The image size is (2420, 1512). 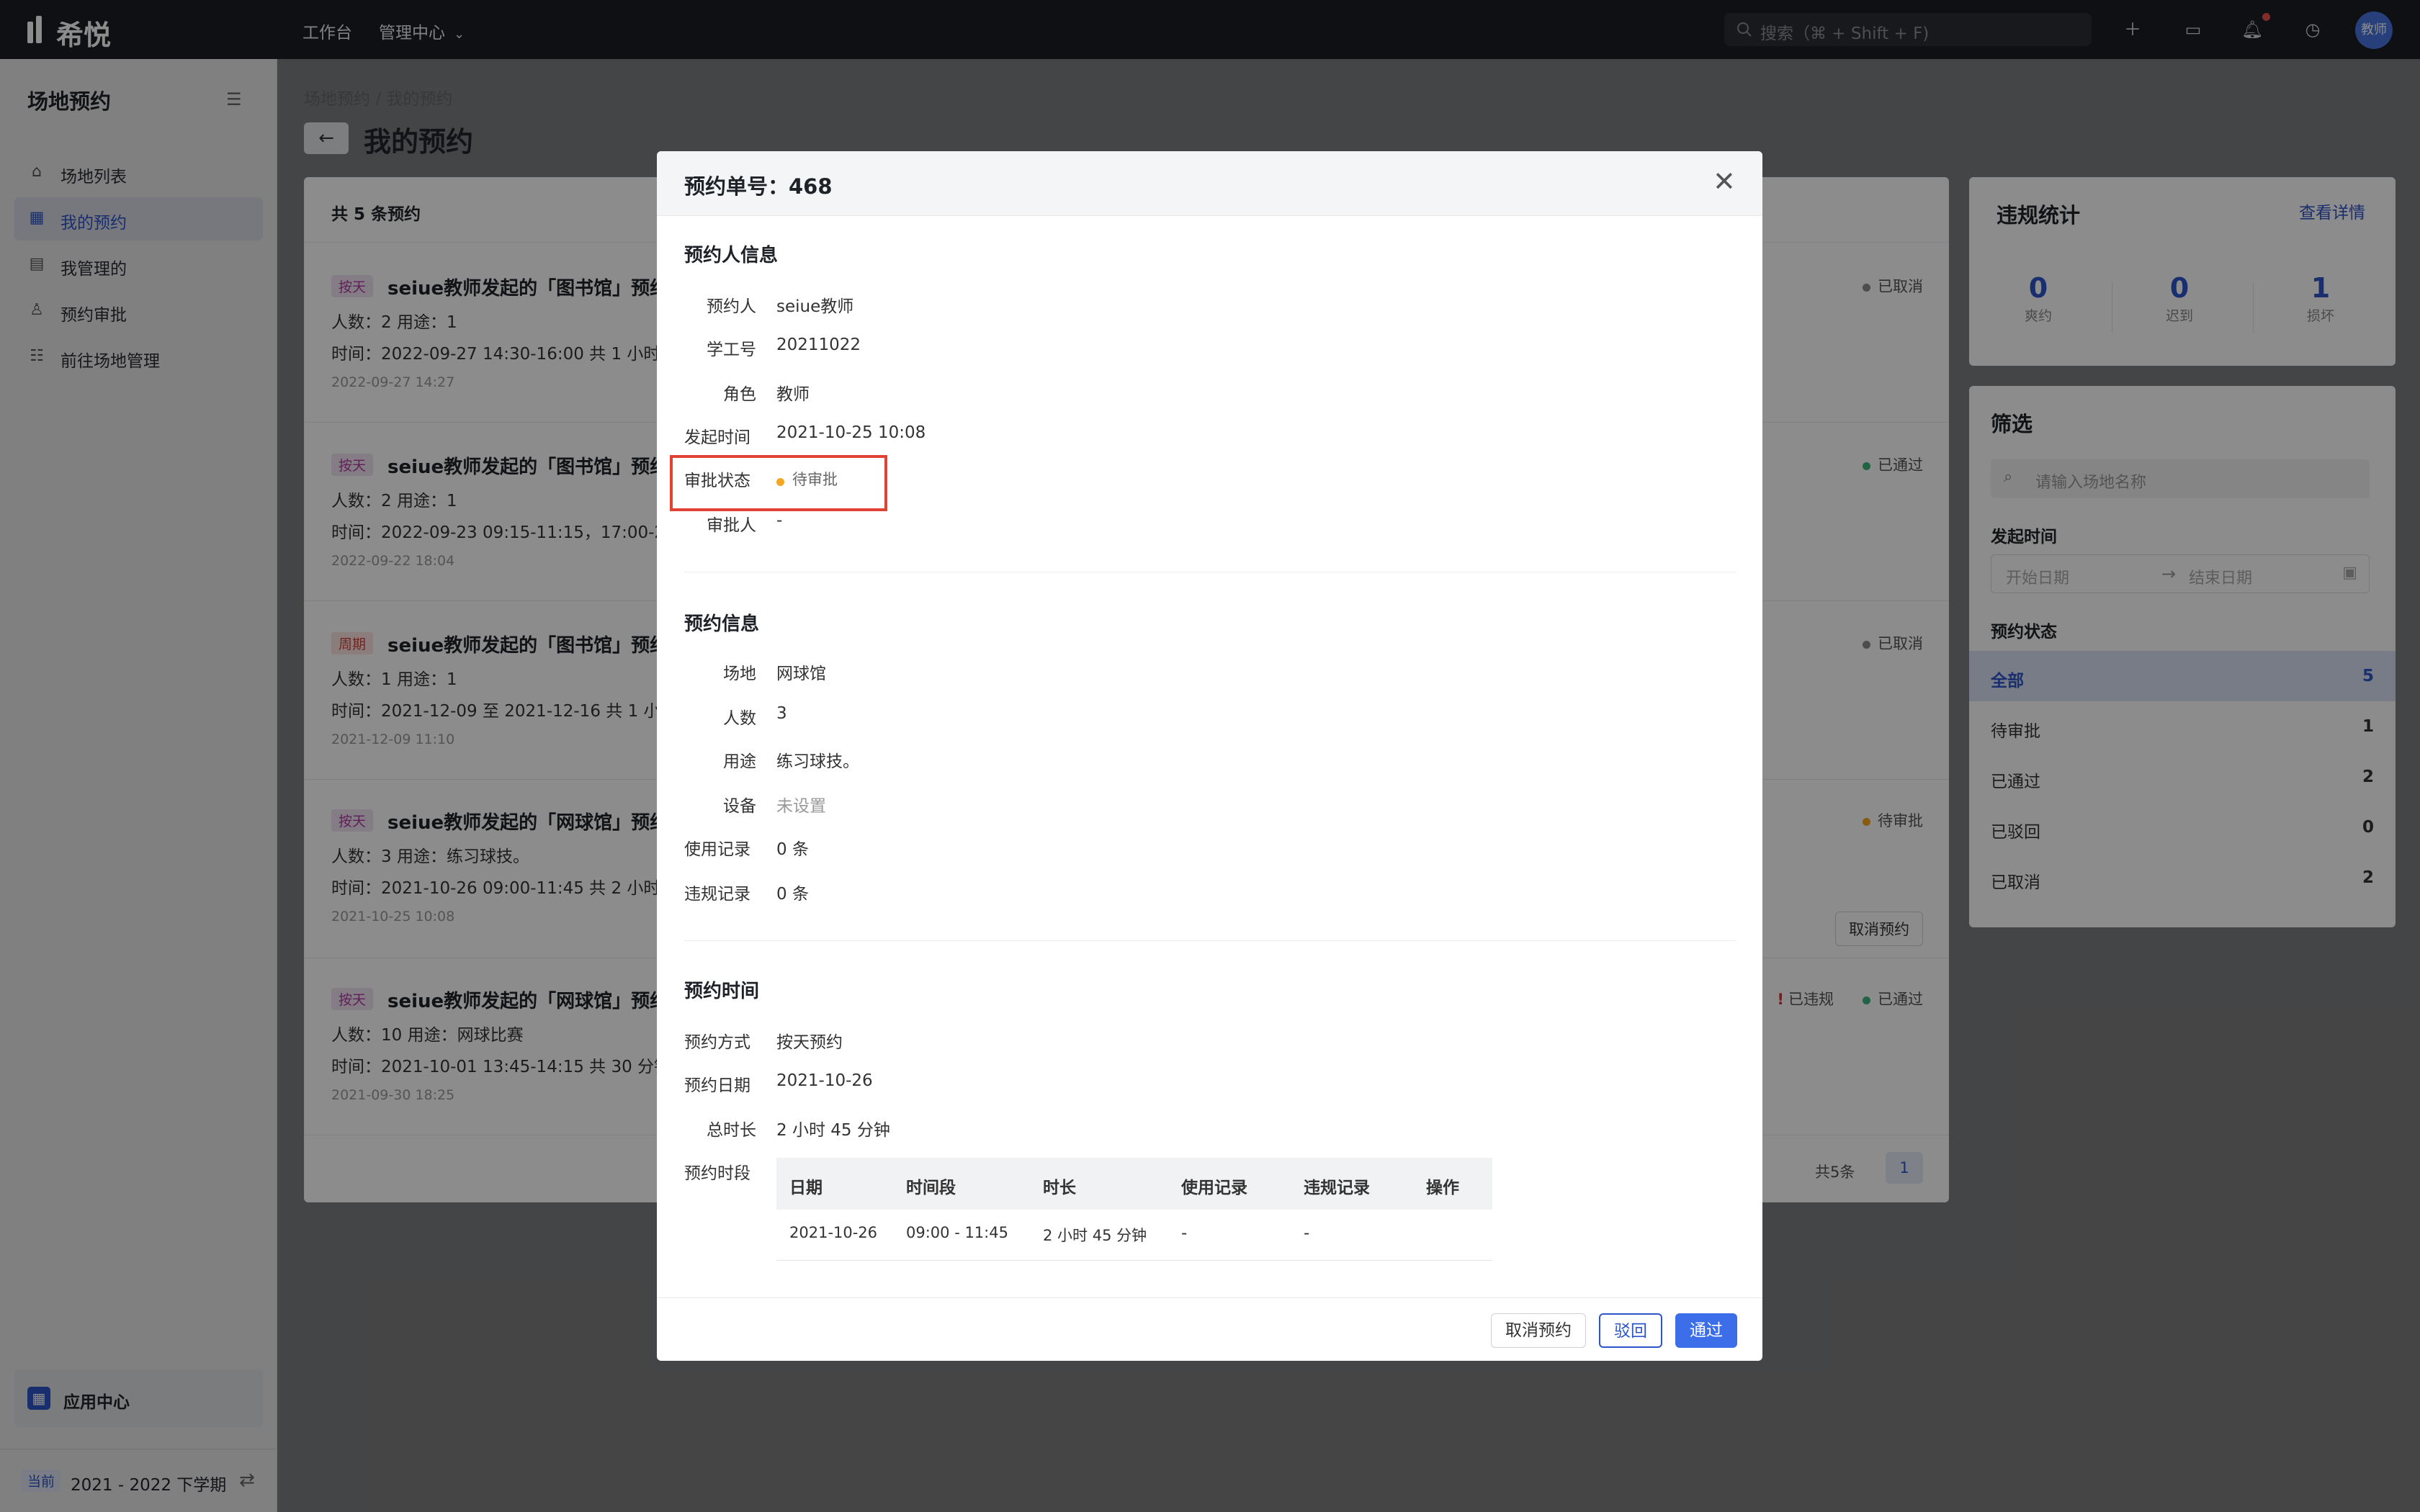 I want to click on field-value: 教师, so click(x=793, y=394).